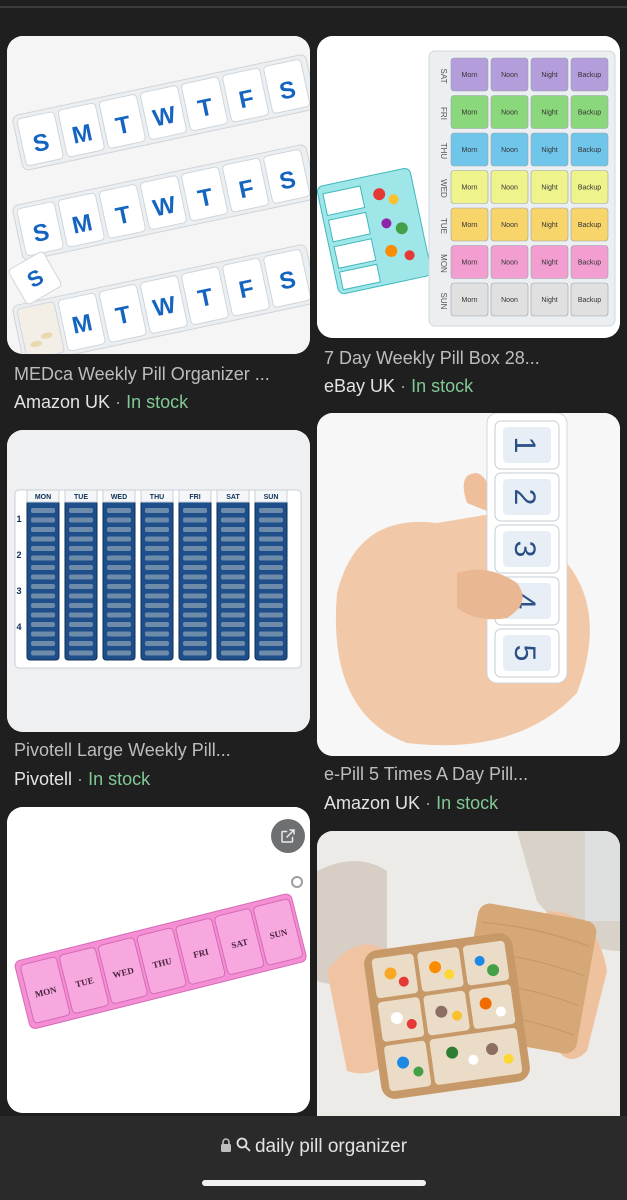  I want to click on img-text: MON, so click(443, 263).